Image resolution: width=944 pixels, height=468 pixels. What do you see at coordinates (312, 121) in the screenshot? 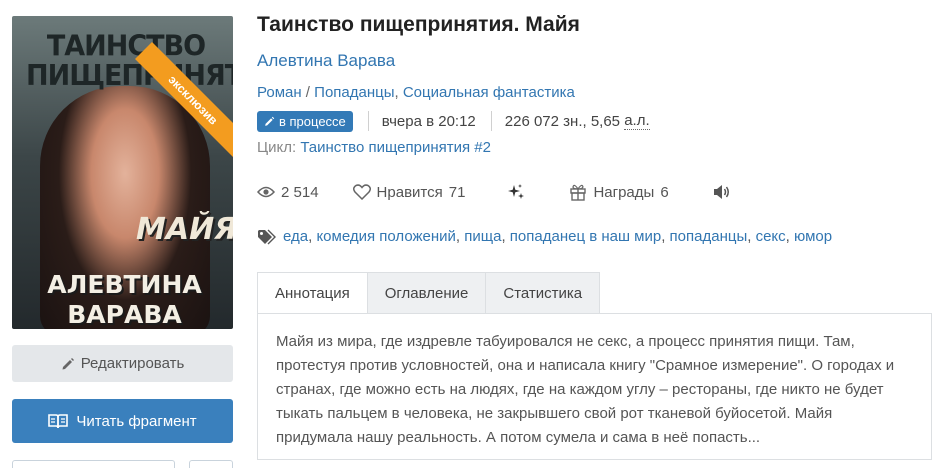
I see `status-badge-label: в процессе` at bounding box center [312, 121].